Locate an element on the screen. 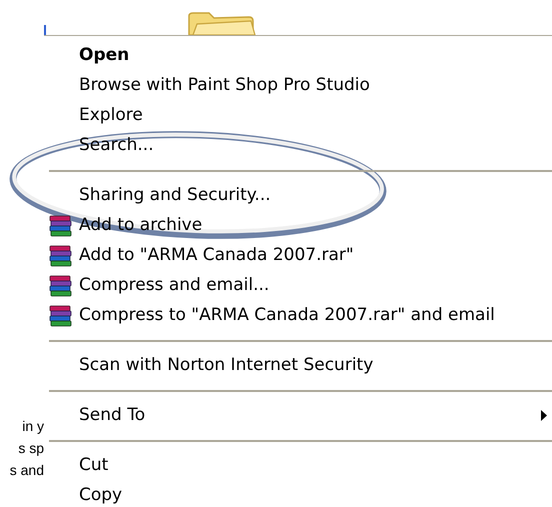  paragraph-text: s sp is located at coordinates (30, 448).